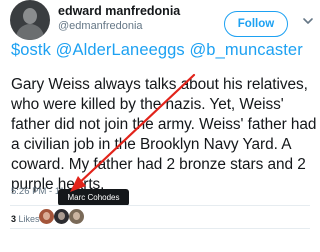  I want to click on likes-count: 3 Likes, so click(25, 219).